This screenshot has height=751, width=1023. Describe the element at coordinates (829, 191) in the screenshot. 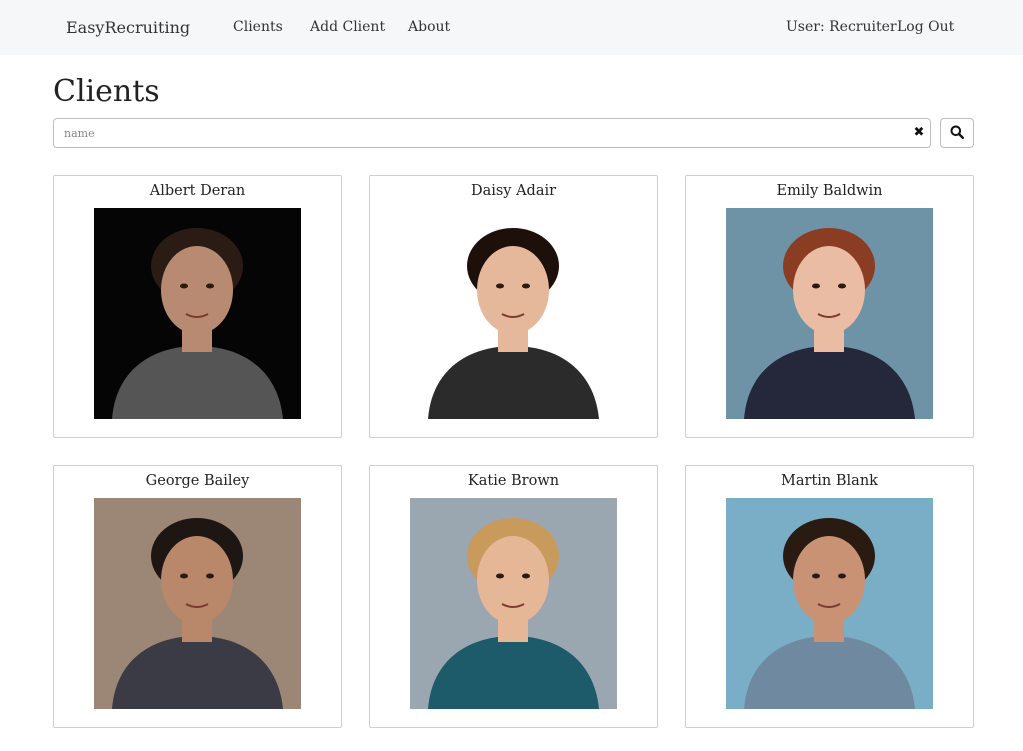

I see `client-name: Emily Baldwin` at that location.